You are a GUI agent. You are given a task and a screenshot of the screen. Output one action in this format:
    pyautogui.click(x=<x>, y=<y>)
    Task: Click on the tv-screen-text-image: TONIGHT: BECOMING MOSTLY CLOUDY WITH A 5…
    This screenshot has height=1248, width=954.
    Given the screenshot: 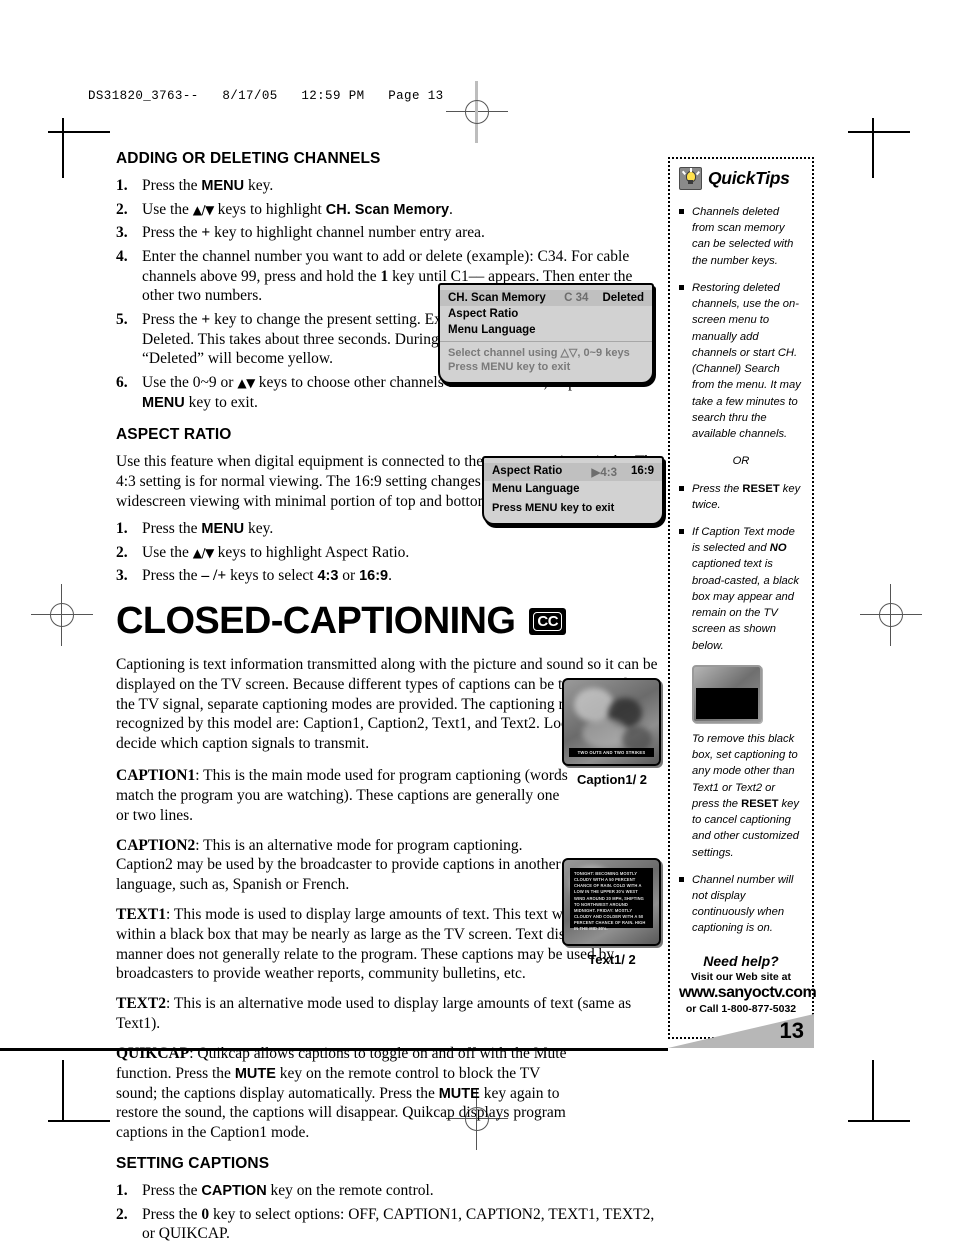 What is the action you would take?
    pyautogui.click(x=611, y=902)
    